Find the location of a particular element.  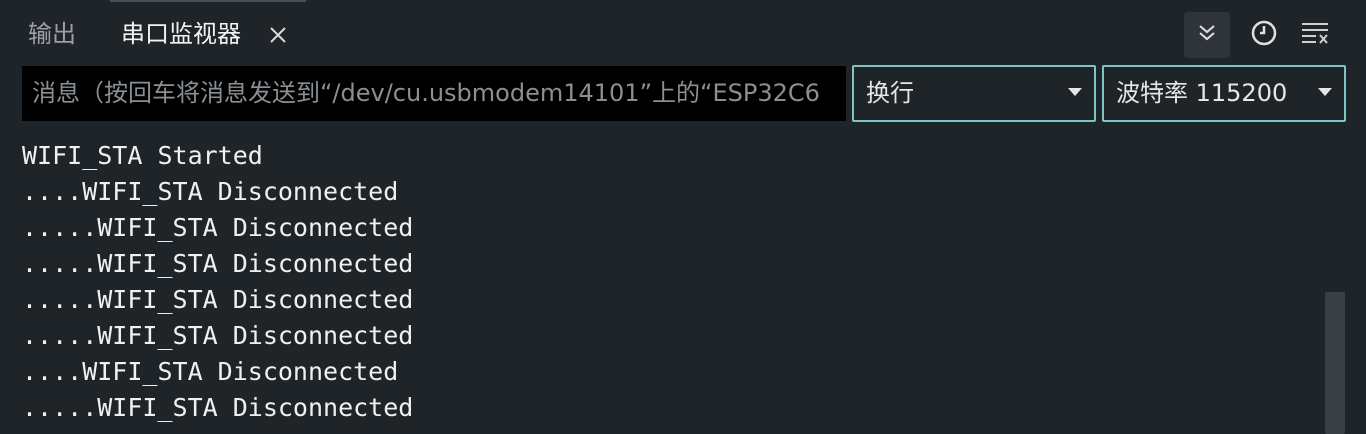

output-scrollbar is located at coordinates (1335, 363).